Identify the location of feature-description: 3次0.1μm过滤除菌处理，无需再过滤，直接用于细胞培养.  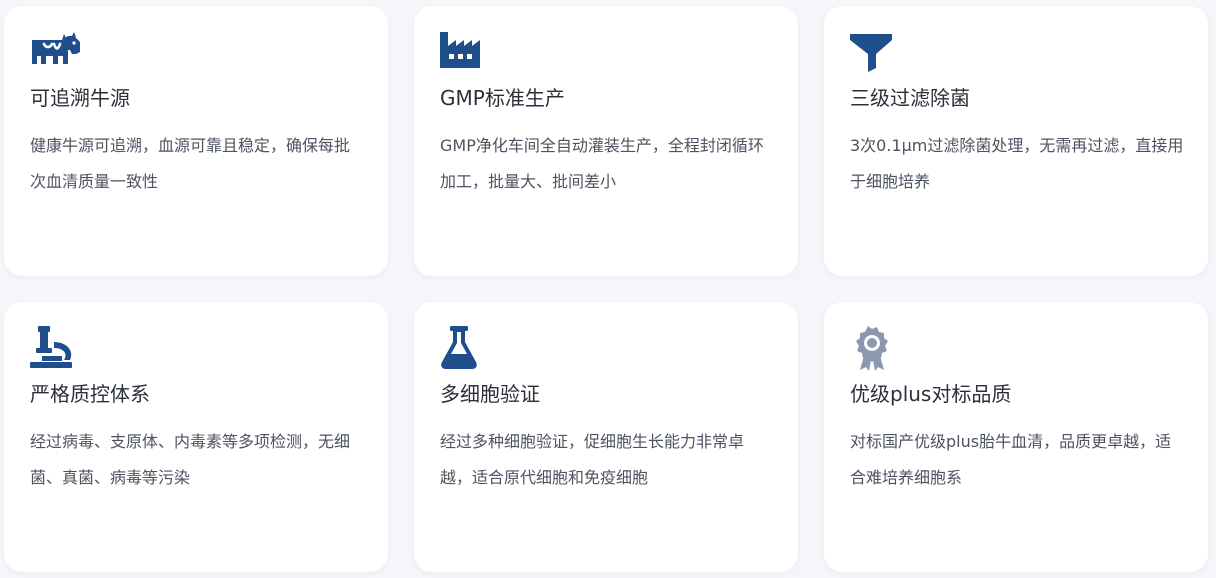
(1017, 163).